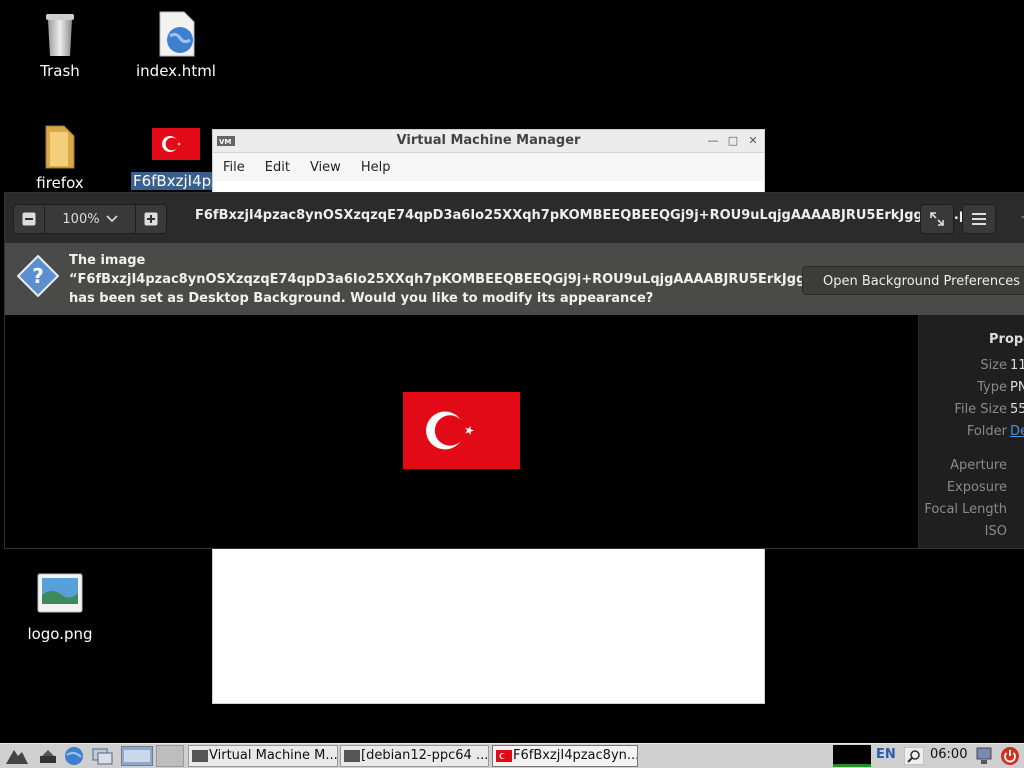 Image resolution: width=1024 pixels, height=768 pixels. I want to click on show-desktop-icon, so click(48, 756).